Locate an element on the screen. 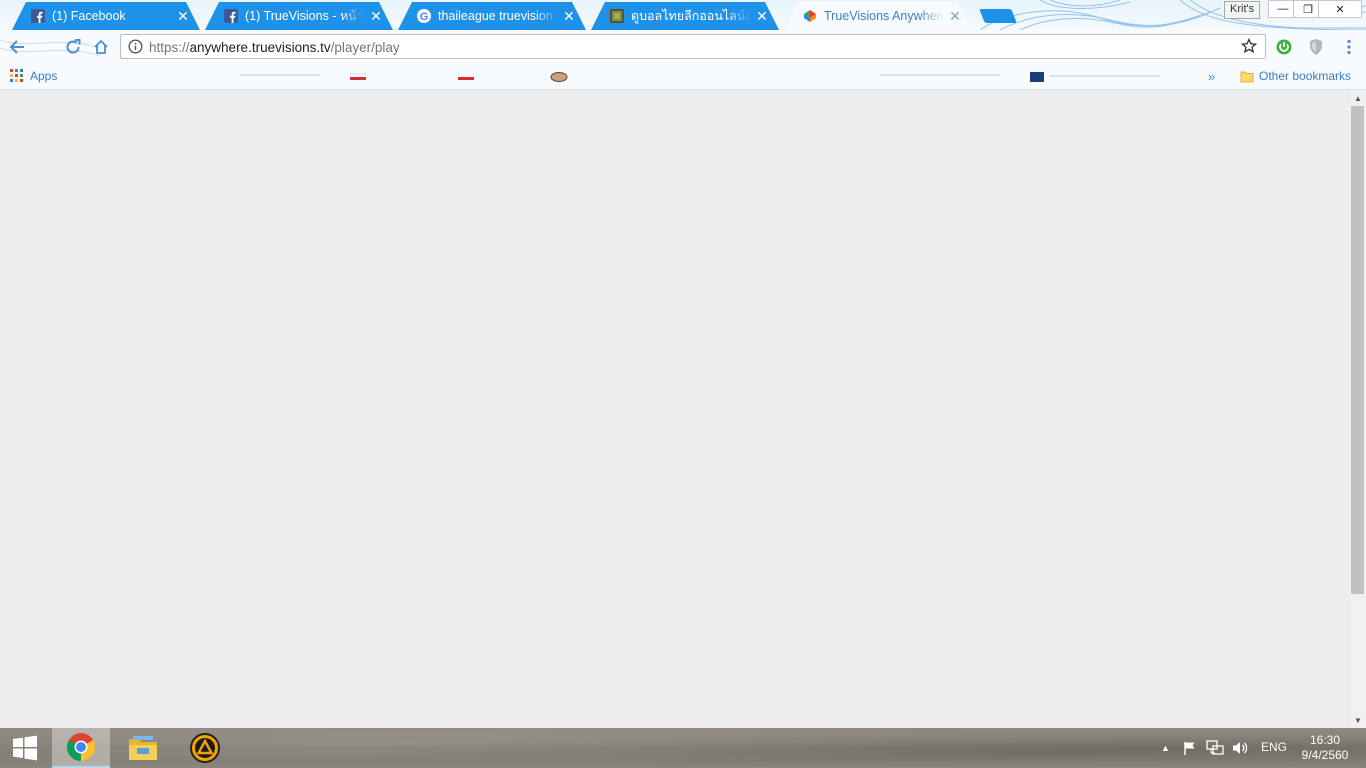 This screenshot has height=768, width=1366. restore-icon: ❐ is located at coordinates (1308, 9).